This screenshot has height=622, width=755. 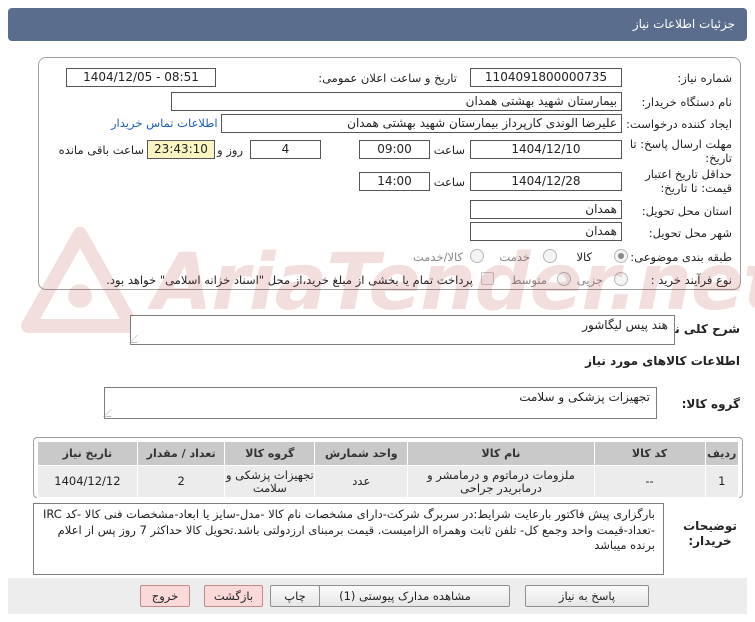 What do you see at coordinates (487, 278) in the screenshot?
I see `treasury-payment-checkbox` at bounding box center [487, 278].